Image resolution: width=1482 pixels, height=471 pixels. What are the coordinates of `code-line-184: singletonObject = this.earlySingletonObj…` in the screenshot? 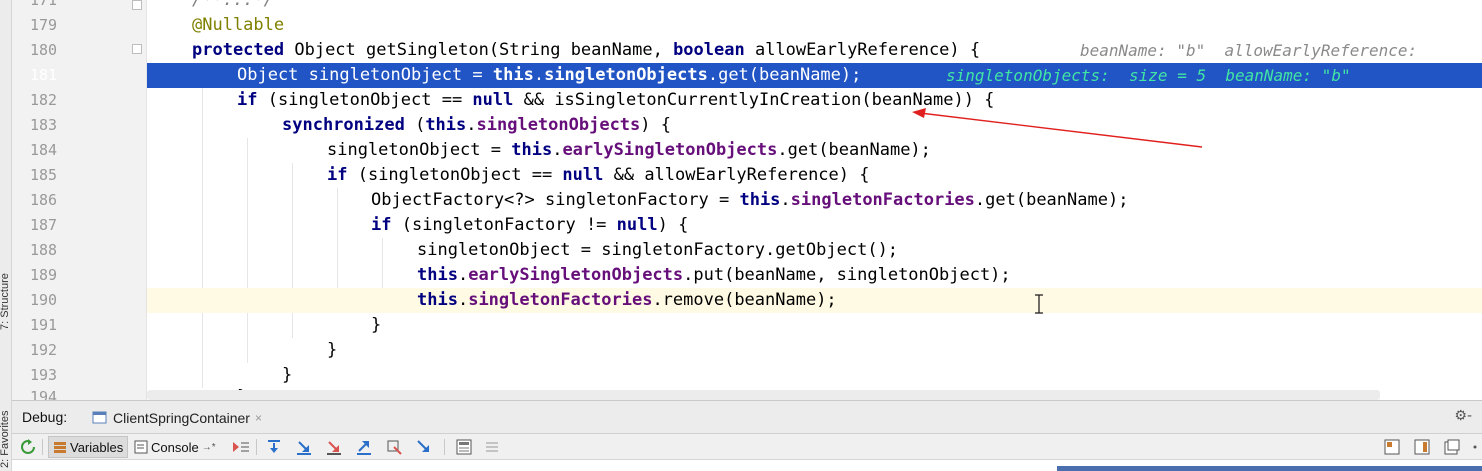 It's located at (814, 150).